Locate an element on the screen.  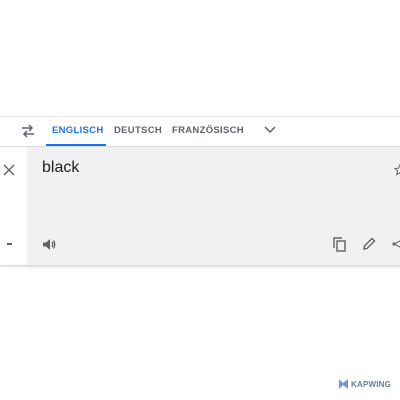
chevron-down-icon is located at coordinates (270, 130).